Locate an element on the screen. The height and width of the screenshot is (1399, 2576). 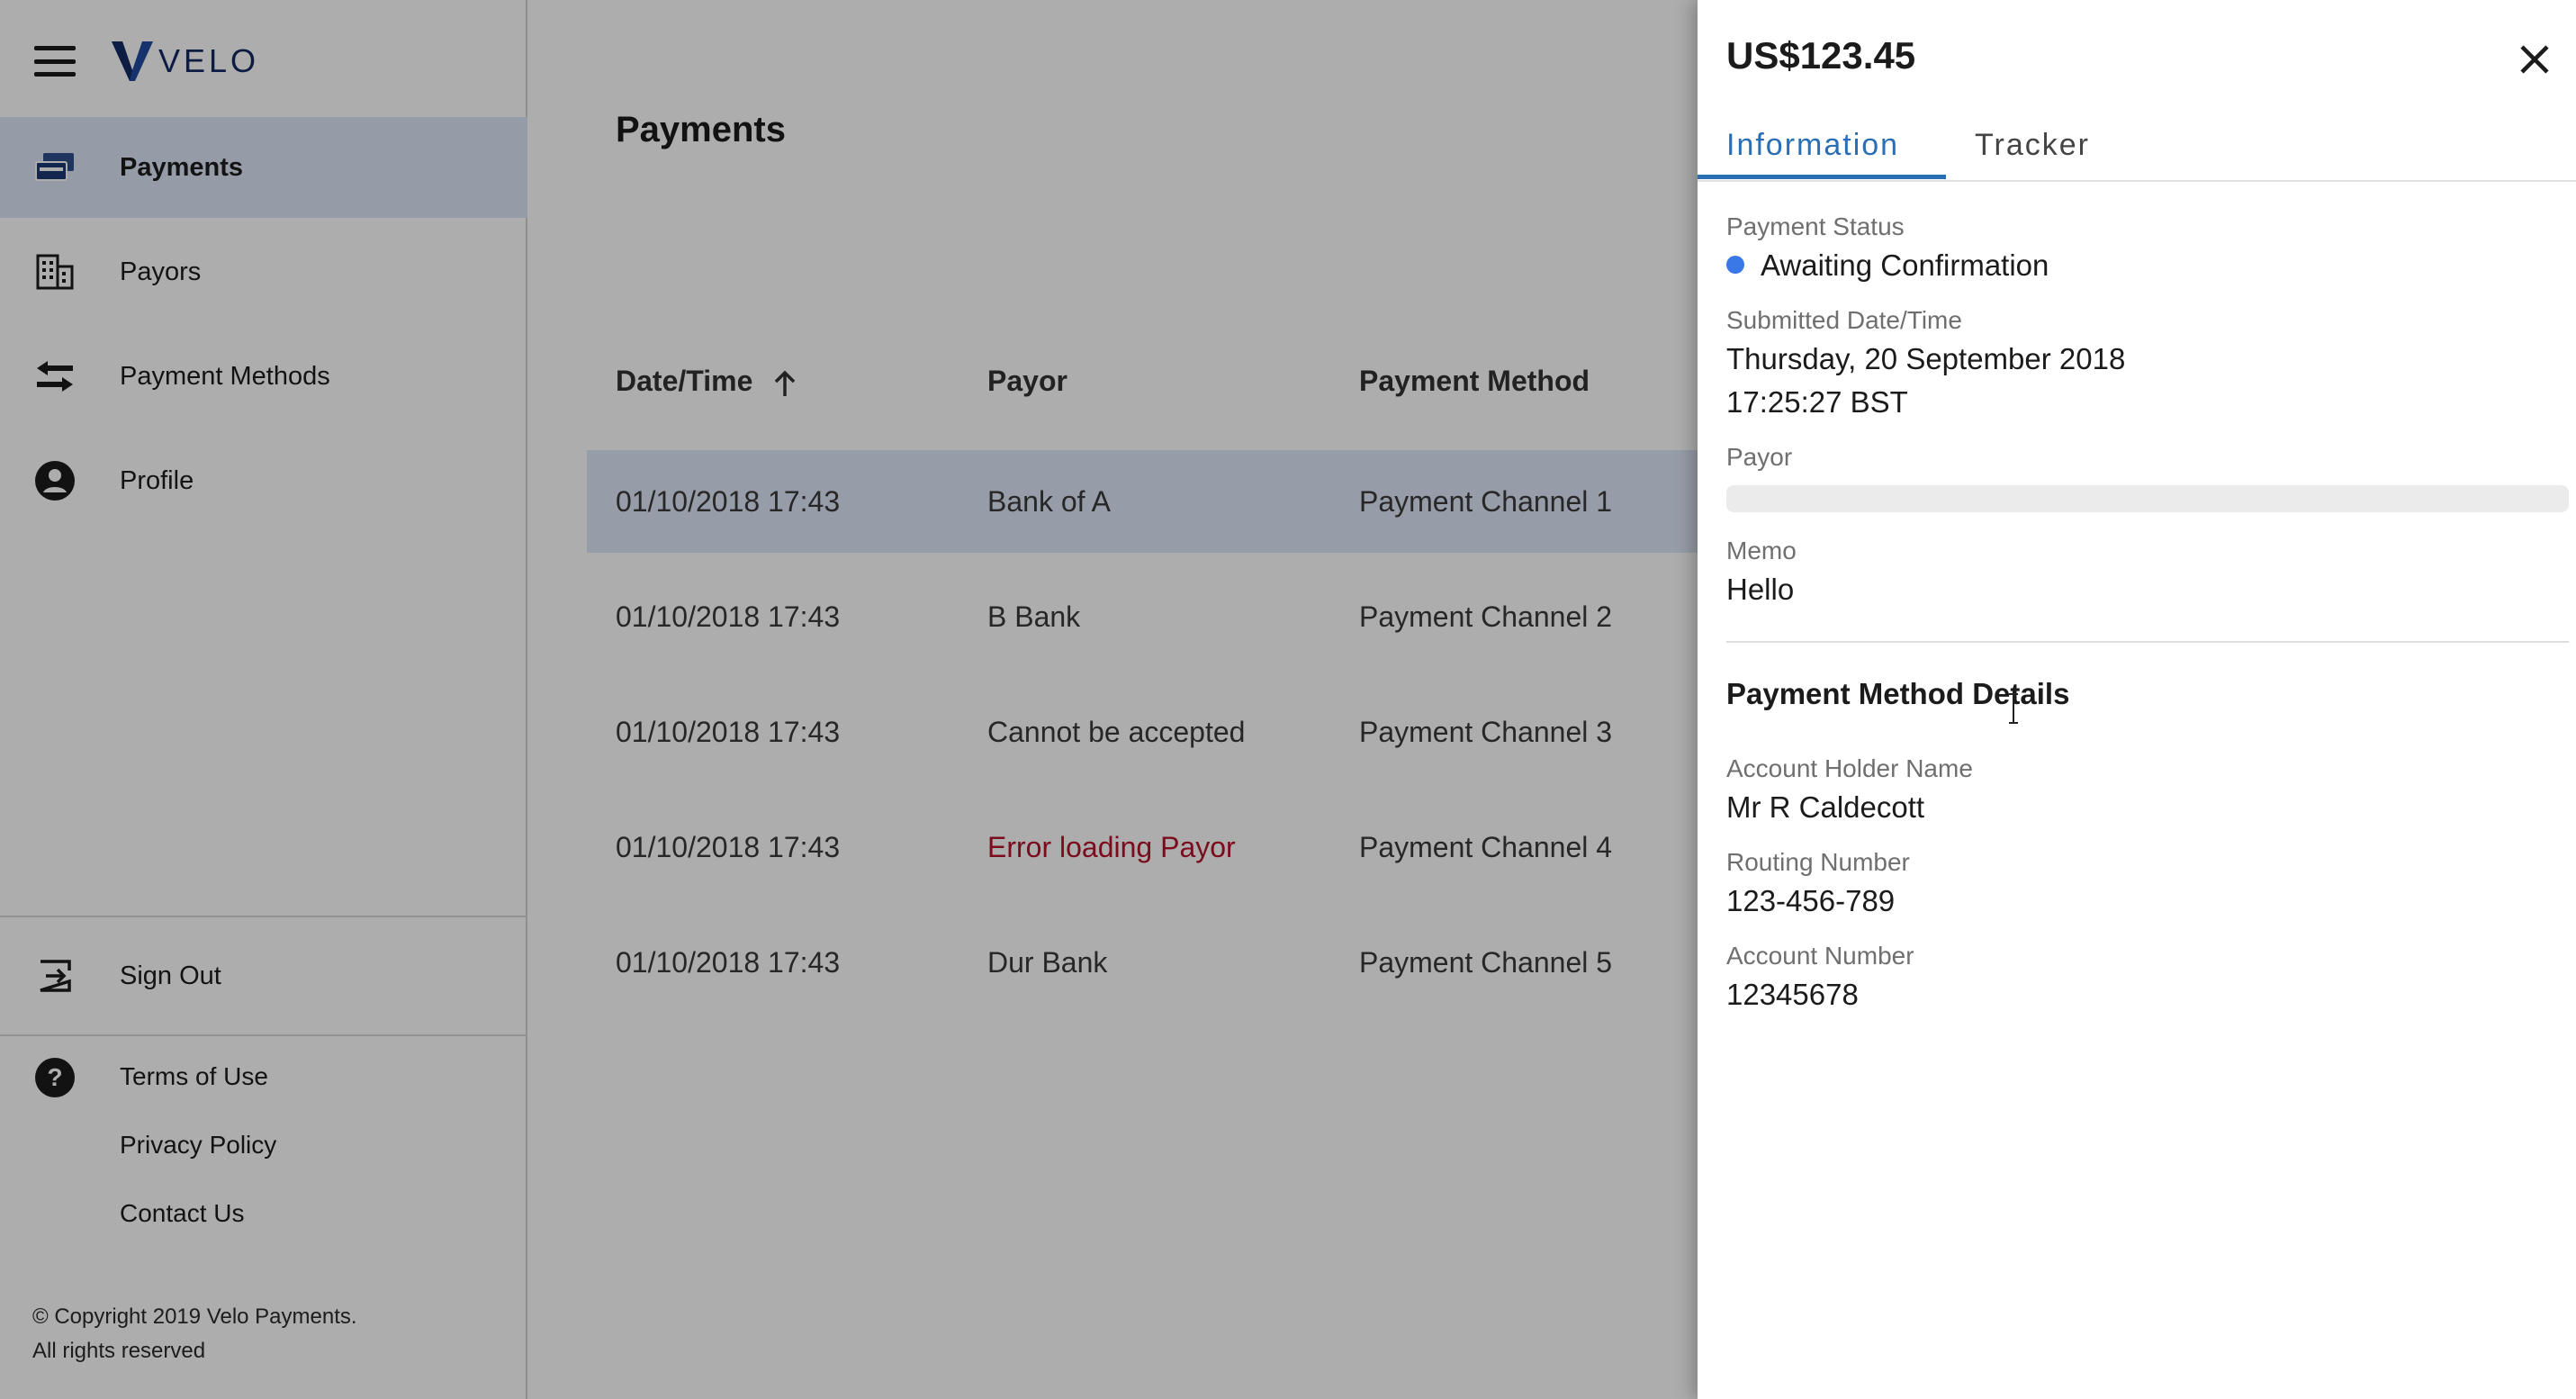
column-header-payment-method: Payment Method is located at coordinates (1474, 381).